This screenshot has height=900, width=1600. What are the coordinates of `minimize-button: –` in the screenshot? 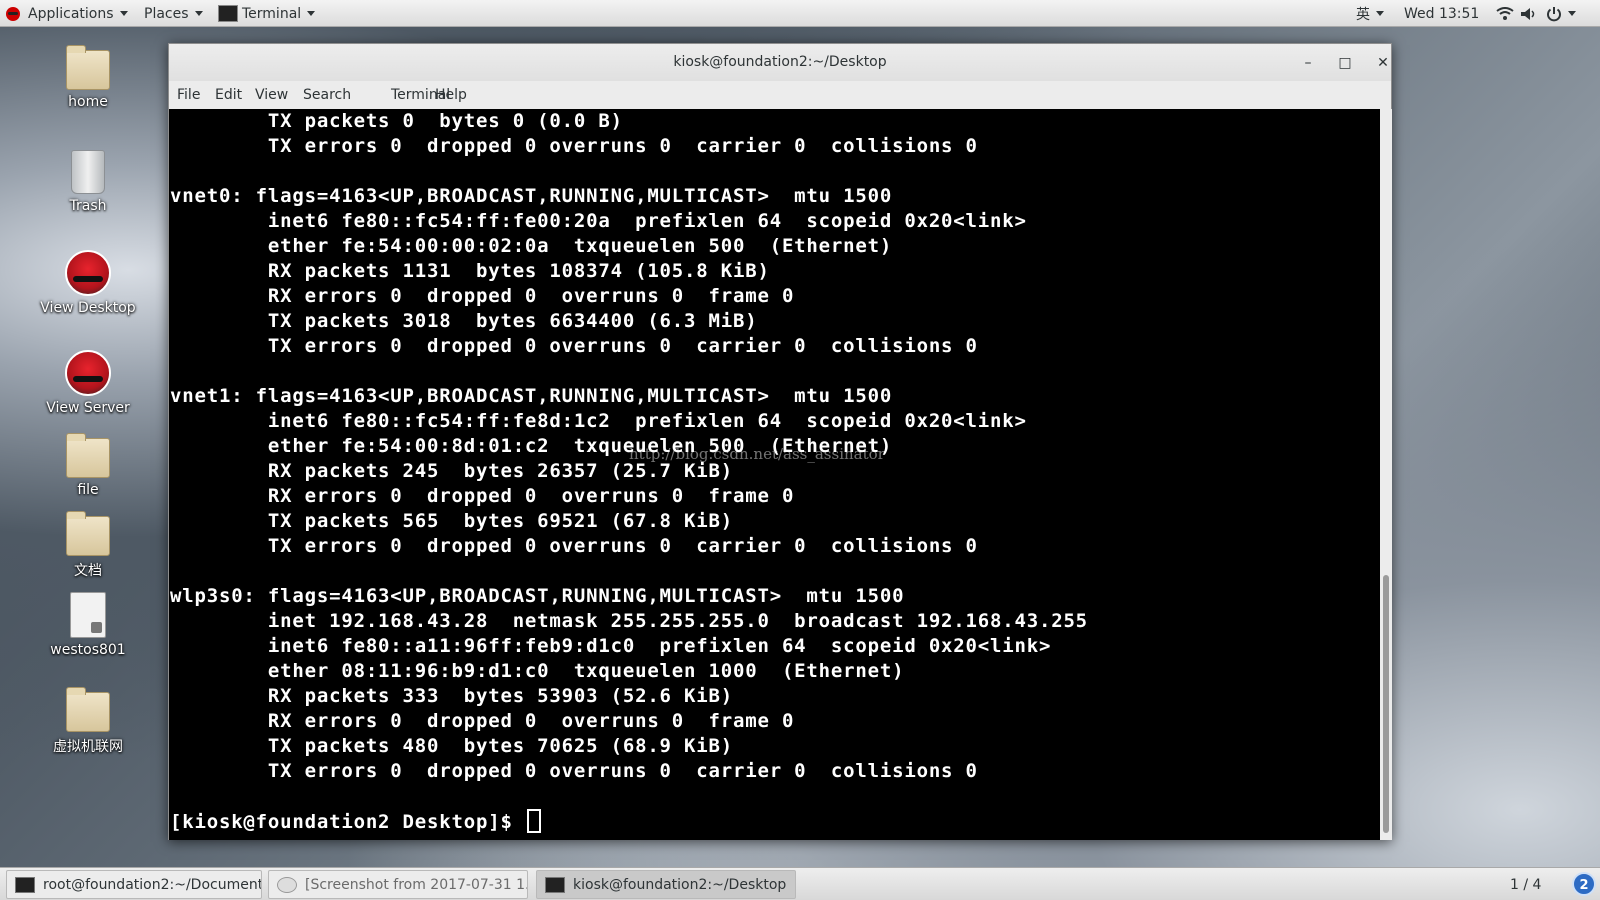 It's located at (1308, 63).